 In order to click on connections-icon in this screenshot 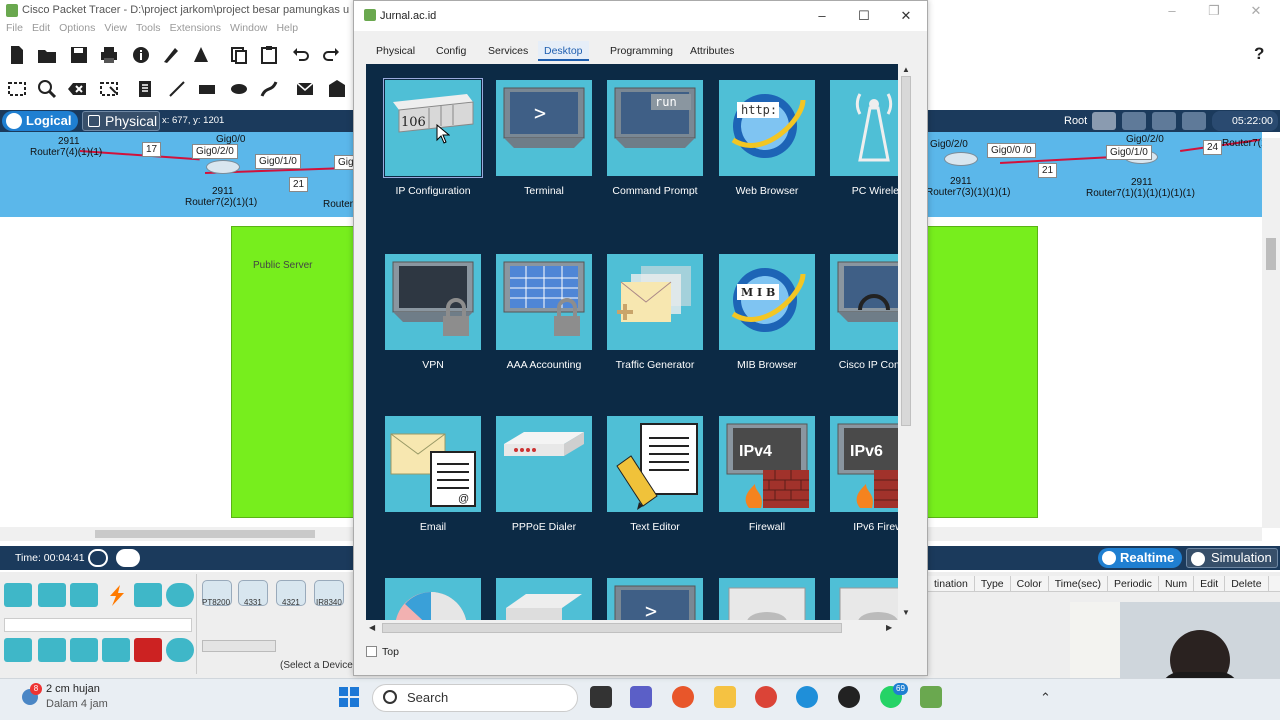, I will do `click(116, 595)`.